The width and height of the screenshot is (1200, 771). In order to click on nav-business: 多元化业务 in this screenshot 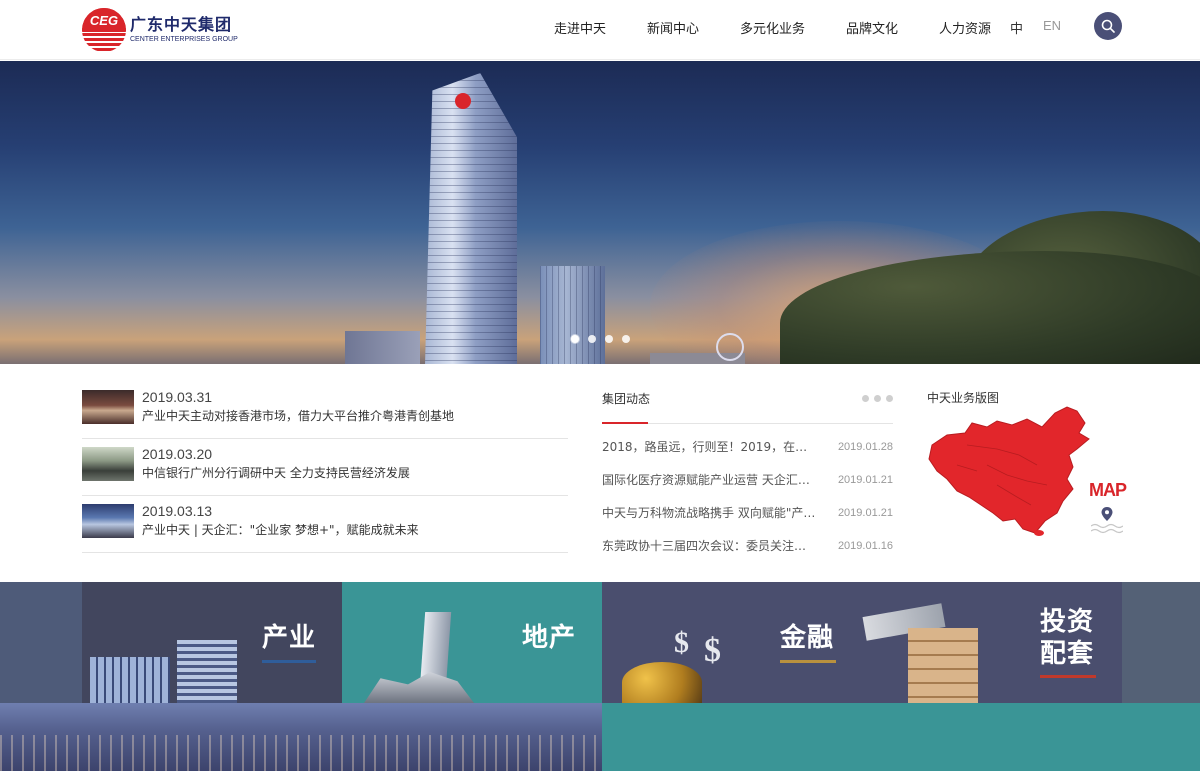, I will do `click(772, 27)`.